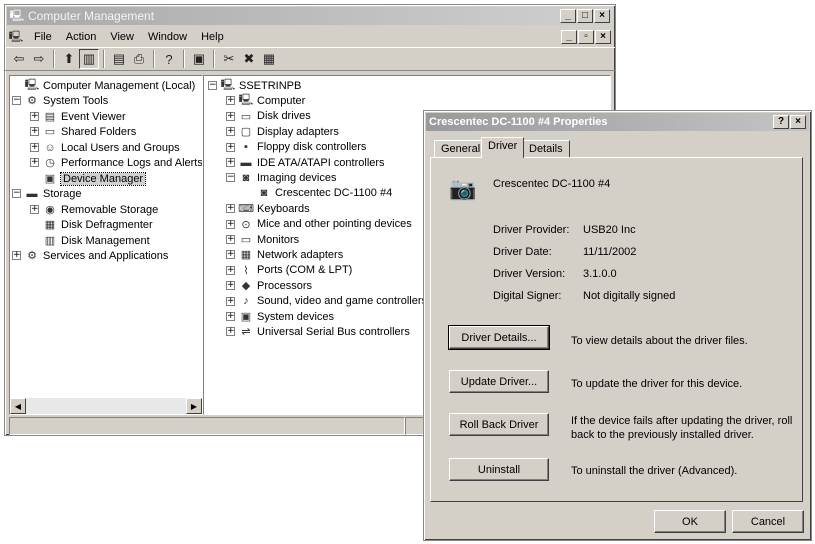 The height and width of the screenshot is (544, 815). Describe the element at coordinates (43, 37) in the screenshot. I see `menu-file: File` at that location.